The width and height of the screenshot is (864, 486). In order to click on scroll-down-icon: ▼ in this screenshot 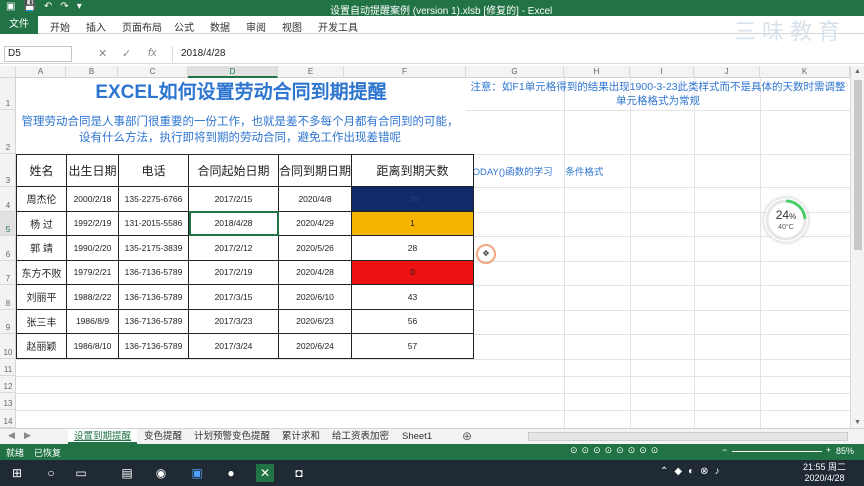, I will do `click(857, 422)`.